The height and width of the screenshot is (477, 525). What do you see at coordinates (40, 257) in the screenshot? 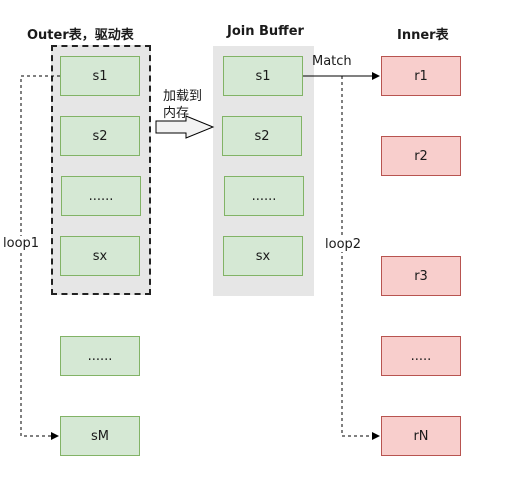
I see `loop1-connector` at bounding box center [40, 257].